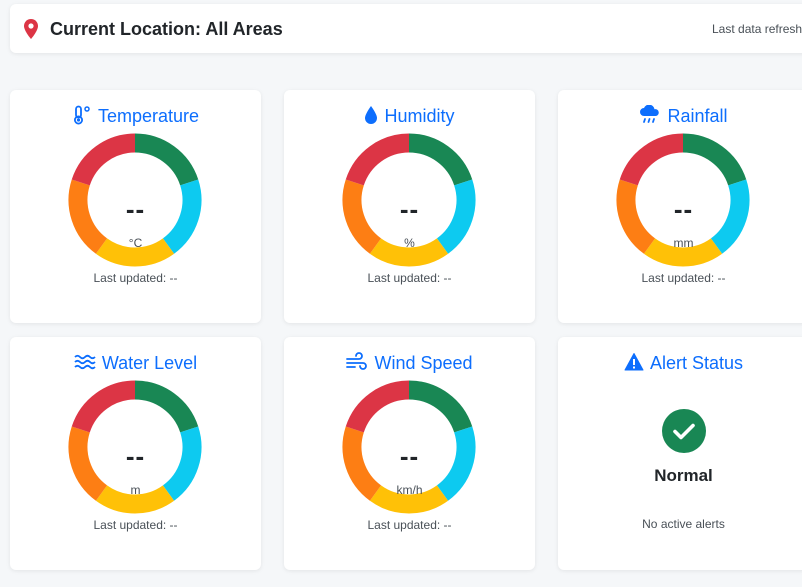  I want to click on location-title: Current Location: All Areas, so click(166, 29).